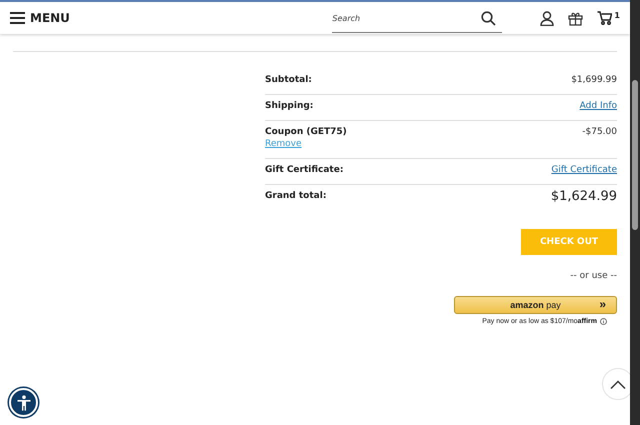 The image size is (640, 425). What do you see at coordinates (289, 106) in the screenshot?
I see `summary-label: Shipping:` at bounding box center [289, 106].